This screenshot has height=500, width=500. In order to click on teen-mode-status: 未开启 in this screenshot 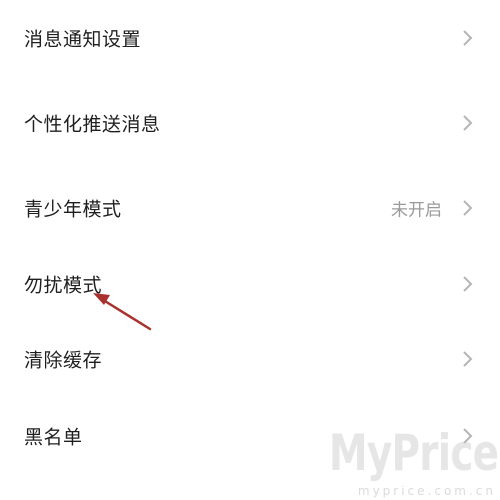, I will do `click(416, 210)`.